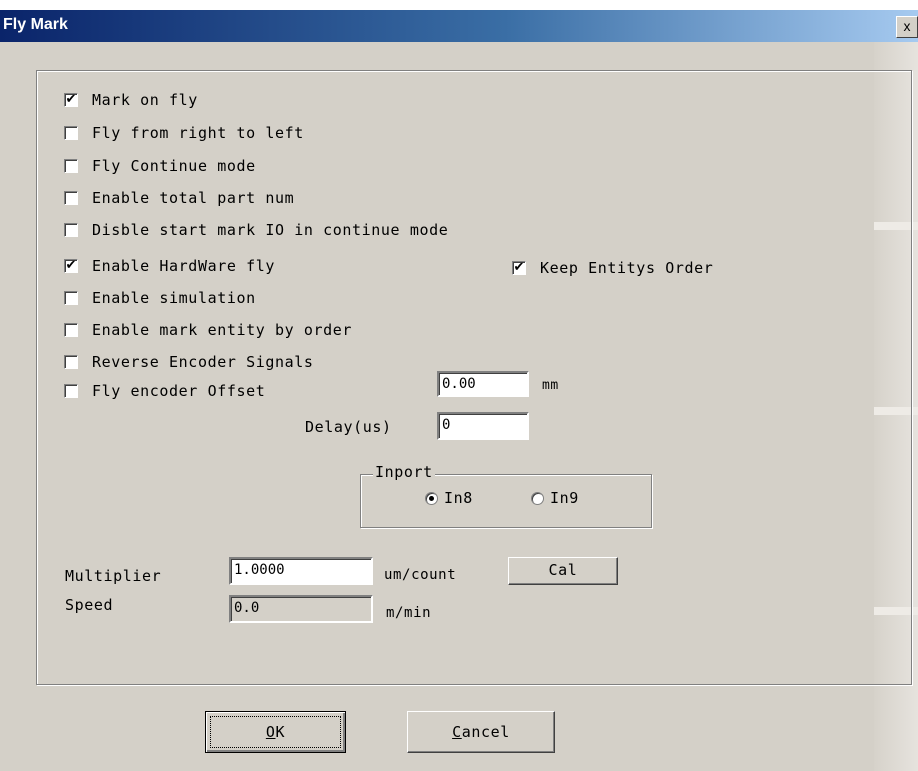  Describe the element at coordinates (907, 27) in the screenshot. I see `close-icon: x` at that location.